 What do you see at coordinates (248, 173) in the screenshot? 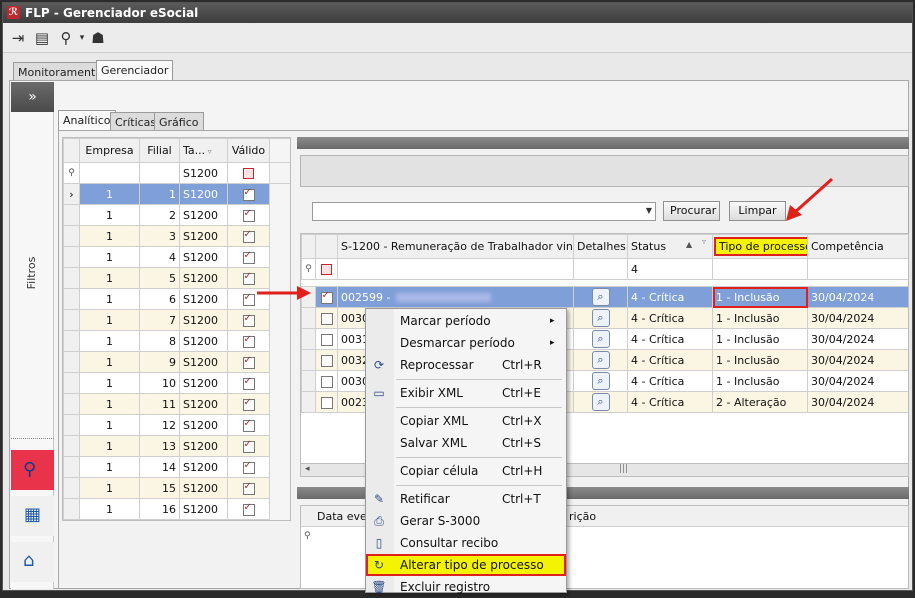
I see `filter-valido` at bounding box center [248, 173].